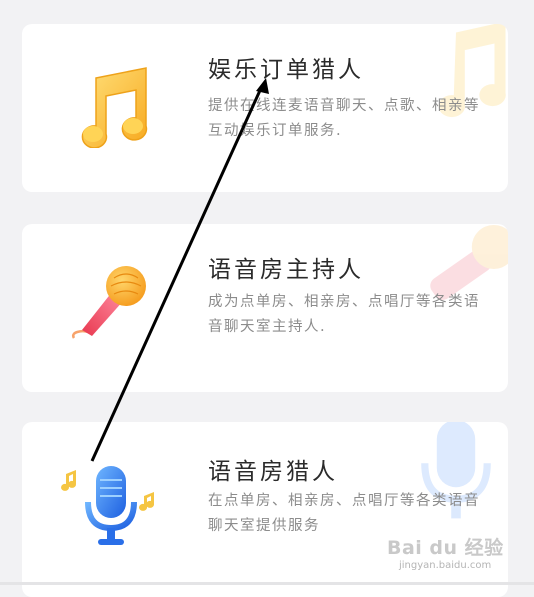  I want to click on studio-microphone-icon, so click(108, 505).